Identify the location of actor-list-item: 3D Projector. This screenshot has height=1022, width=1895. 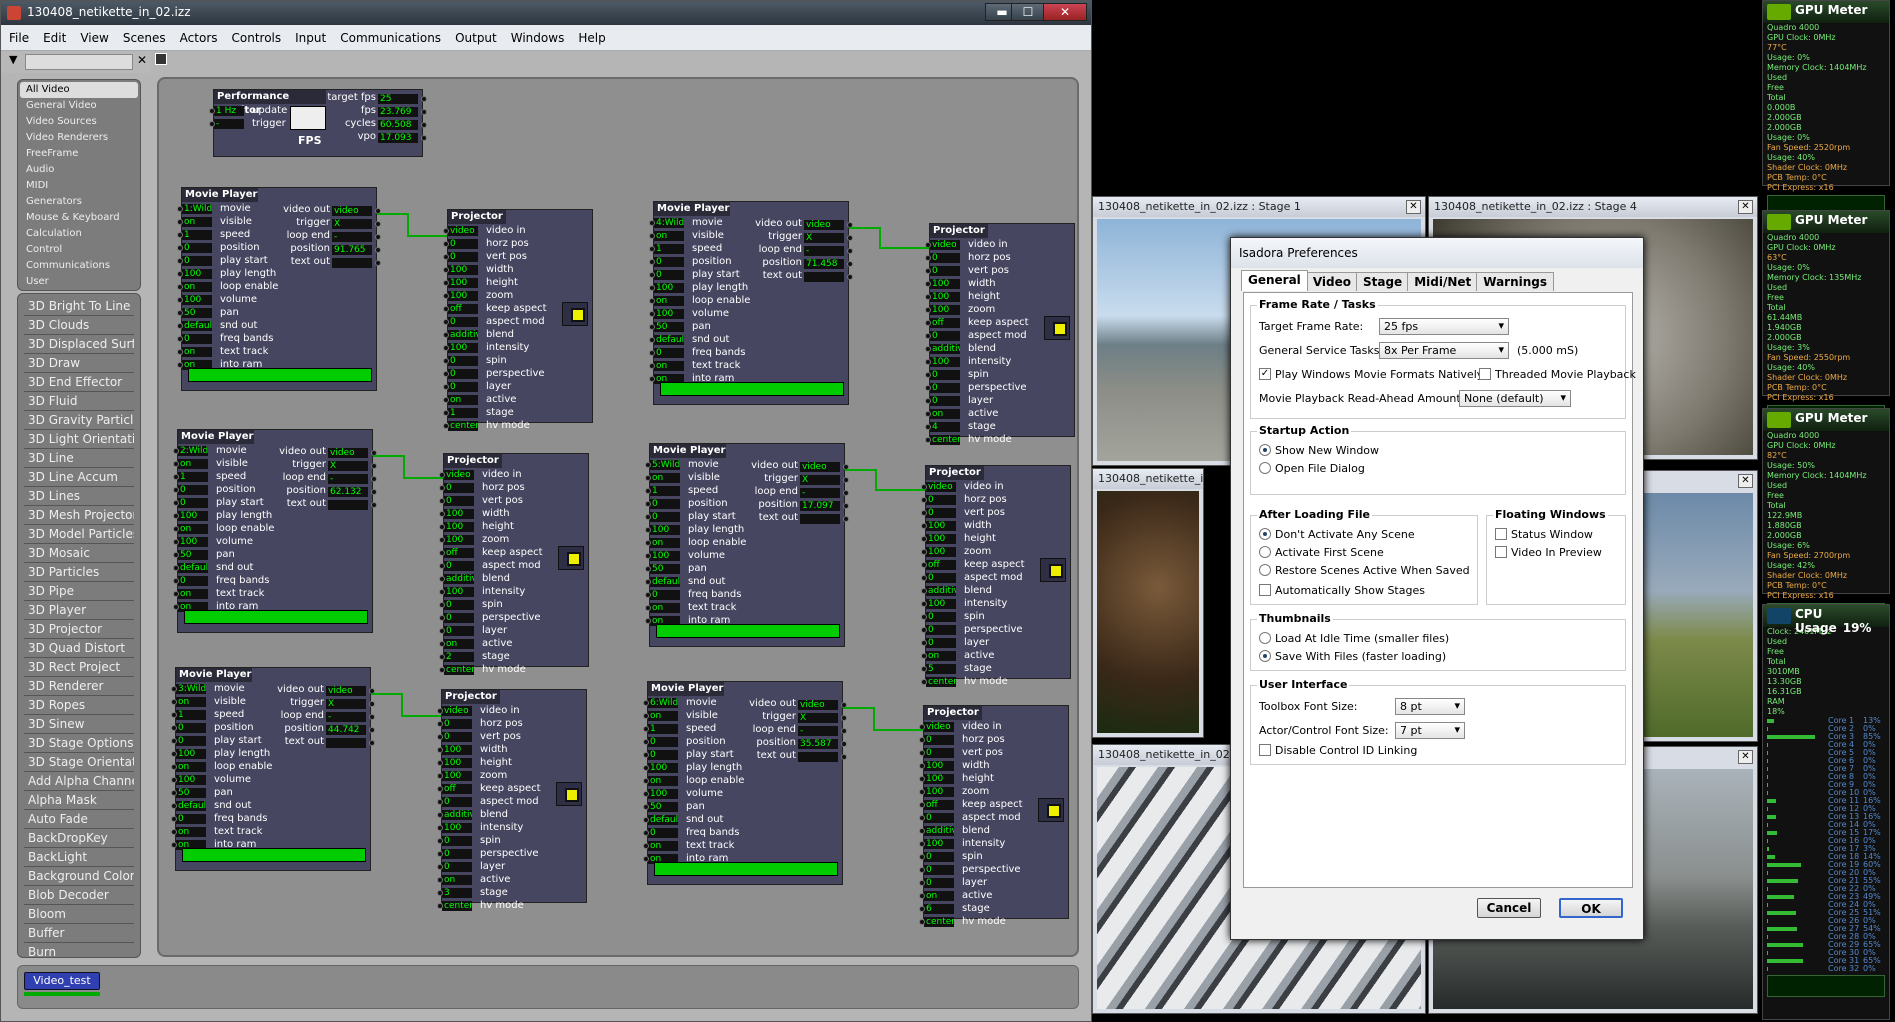
(79, 629).